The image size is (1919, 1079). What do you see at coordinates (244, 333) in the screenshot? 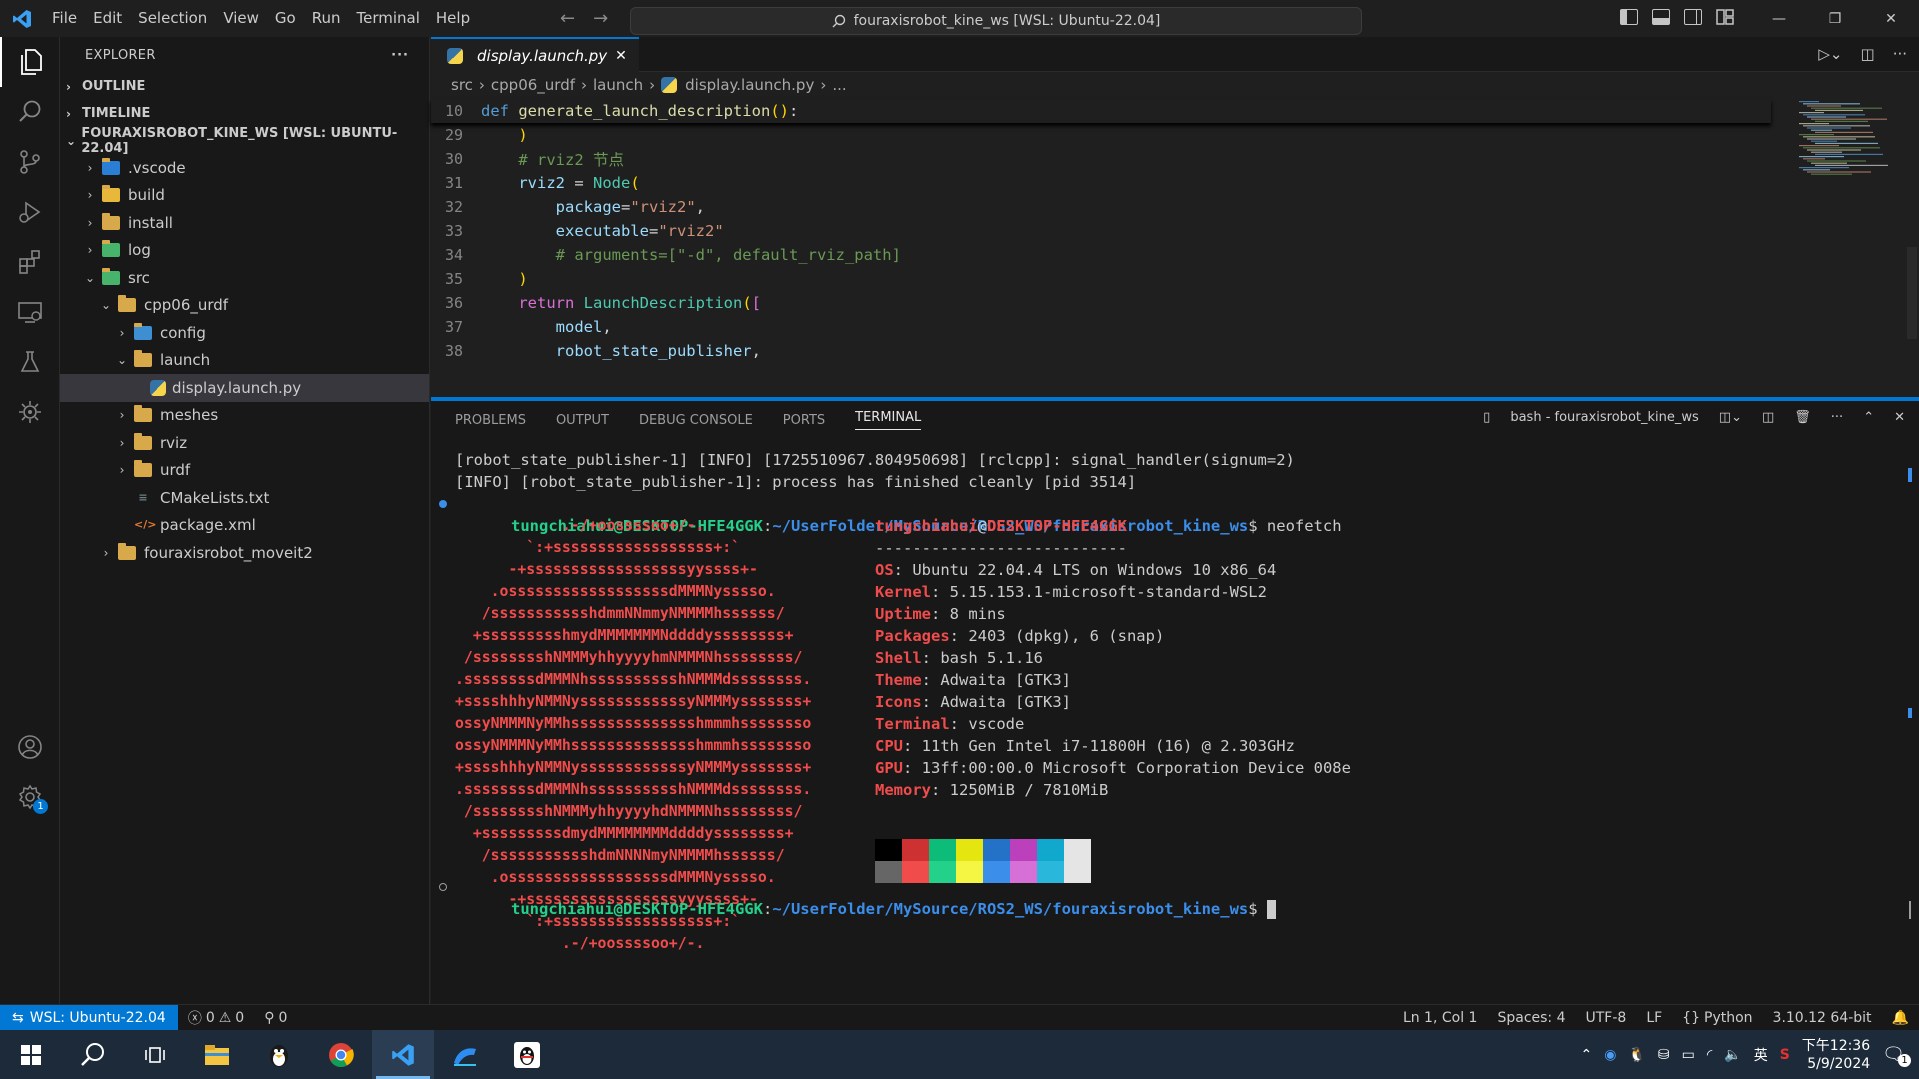
I see `tree-item-config: › config` at bounding box center [244, 333].